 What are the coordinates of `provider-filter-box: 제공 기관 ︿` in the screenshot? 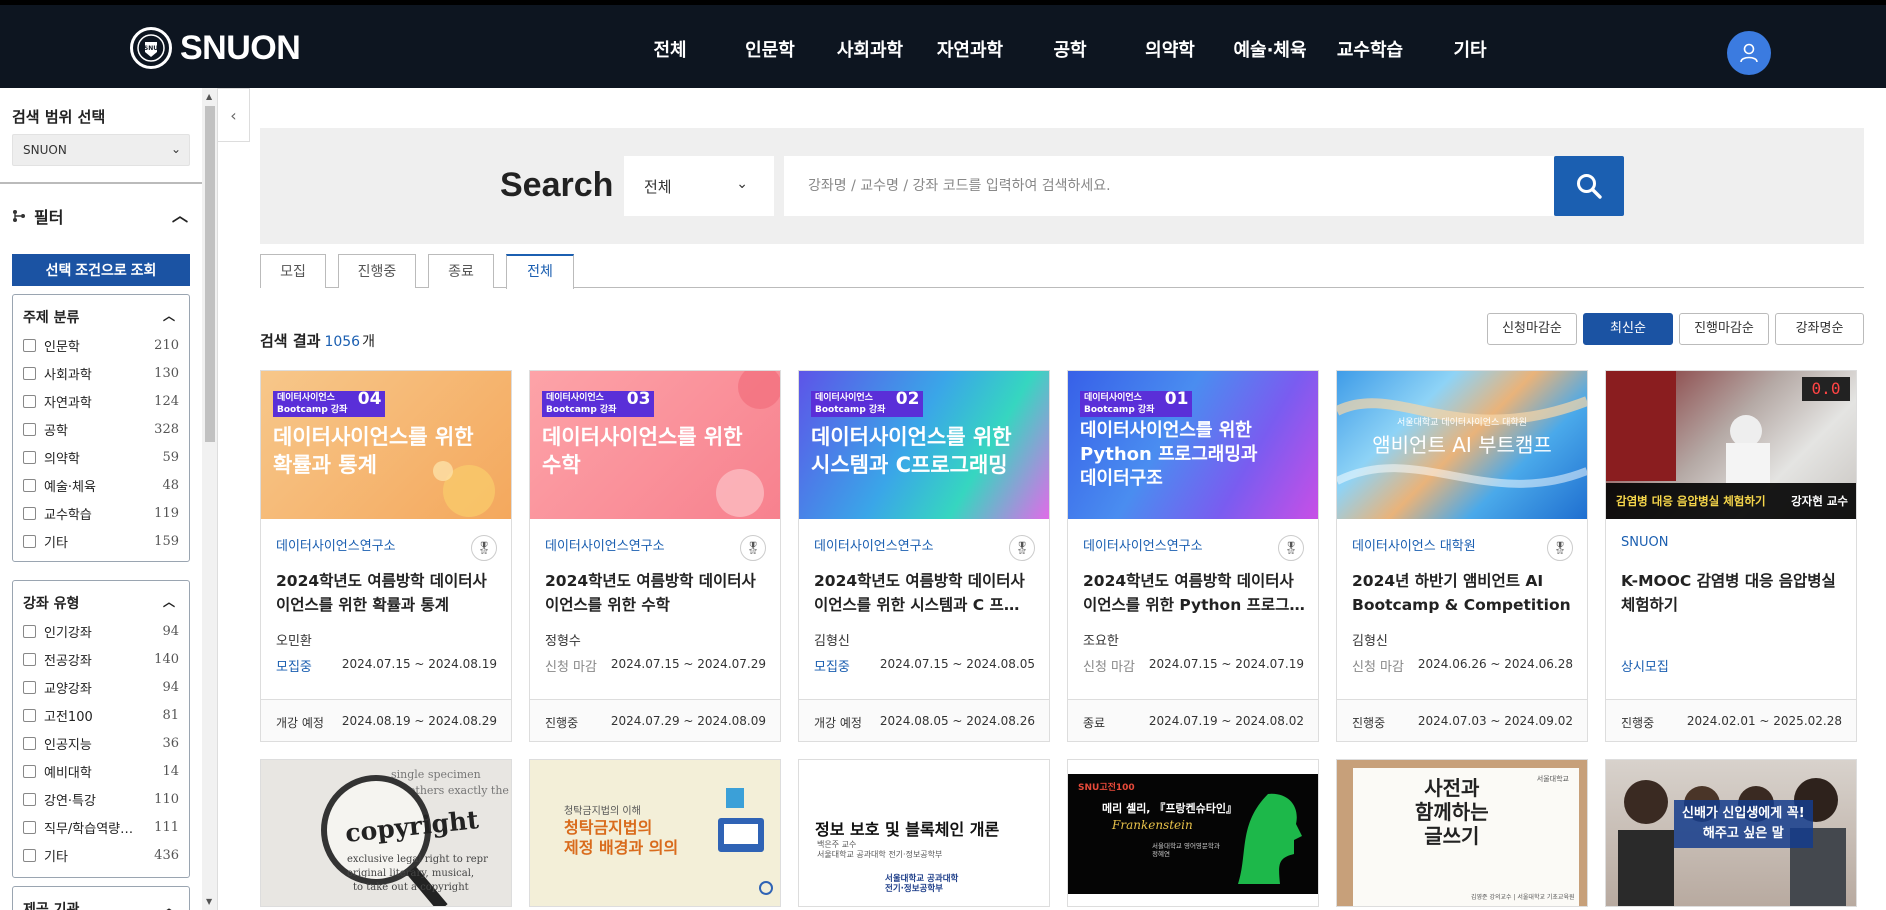 It's located at (101, 898).